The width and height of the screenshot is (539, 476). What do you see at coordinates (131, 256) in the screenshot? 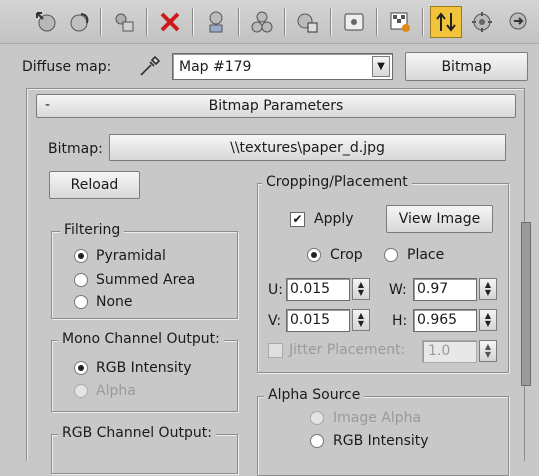
I see `option-label: Pyramidal` at bounding box center [131, 256].